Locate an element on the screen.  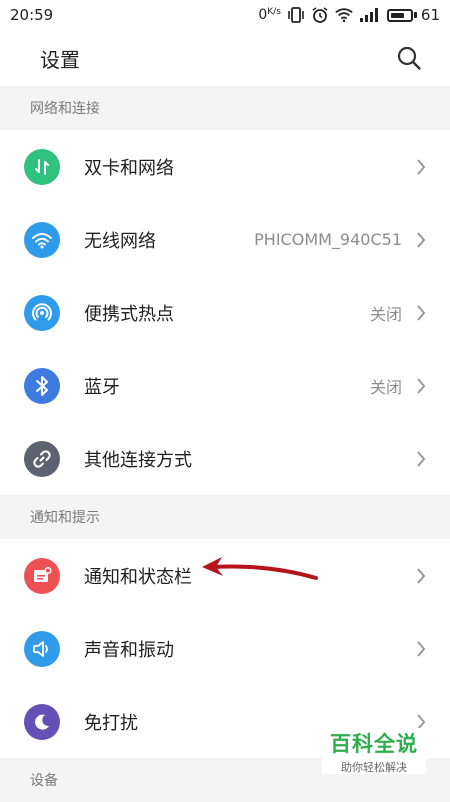
list-item-label: 无线网络 is located at coordinates (120, 241).